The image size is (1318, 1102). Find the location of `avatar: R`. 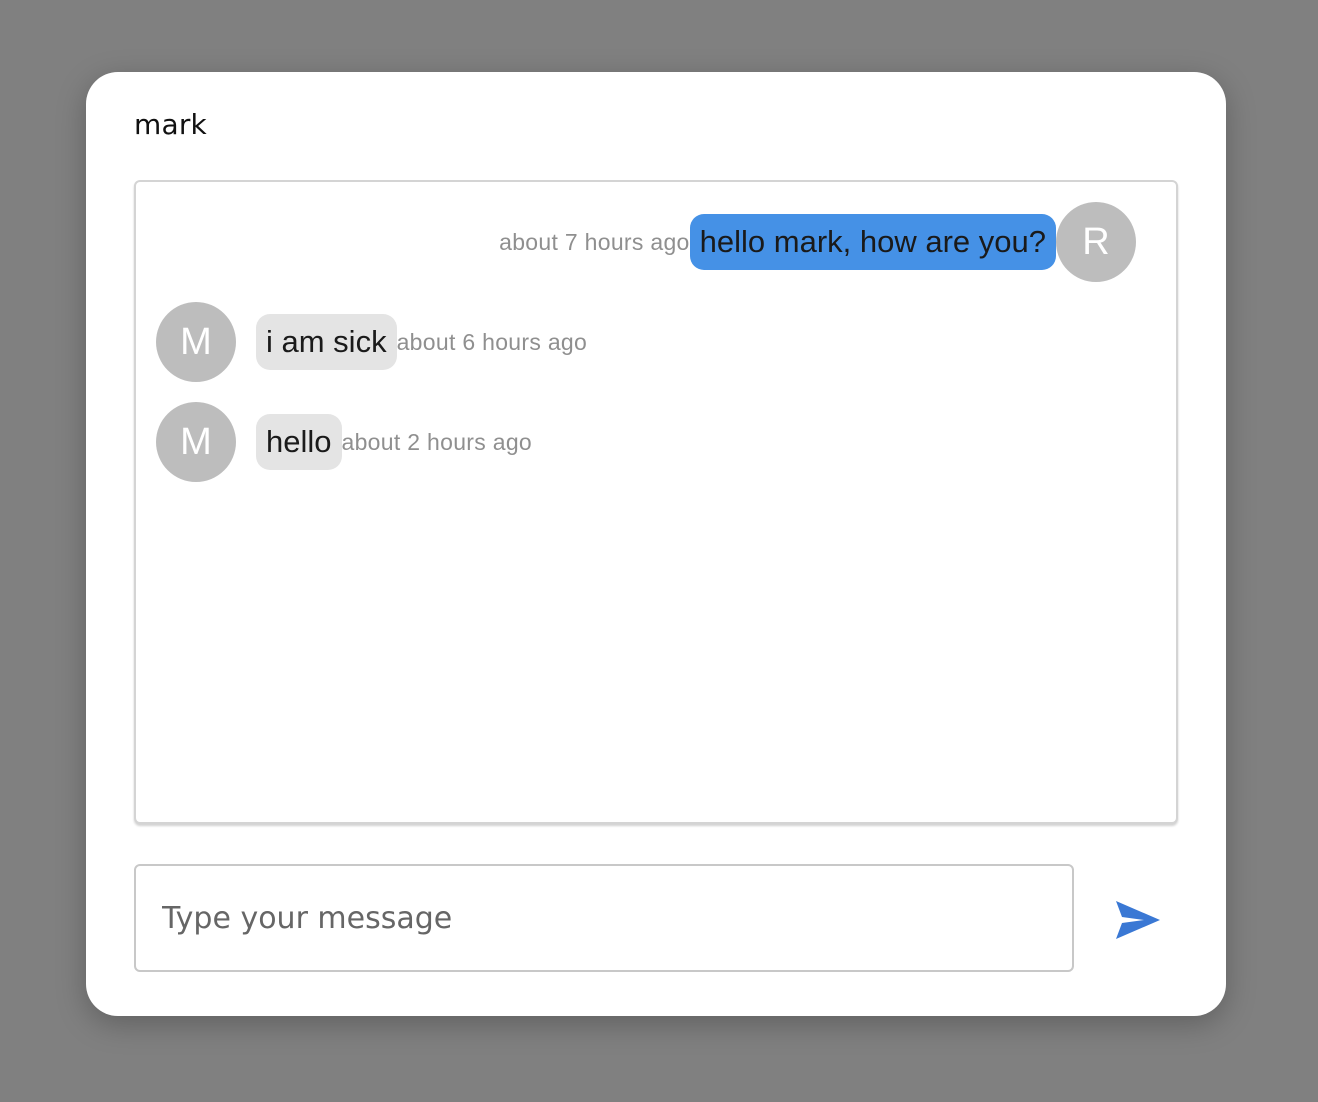

avatar: R is located at coordinates (1096, 242).